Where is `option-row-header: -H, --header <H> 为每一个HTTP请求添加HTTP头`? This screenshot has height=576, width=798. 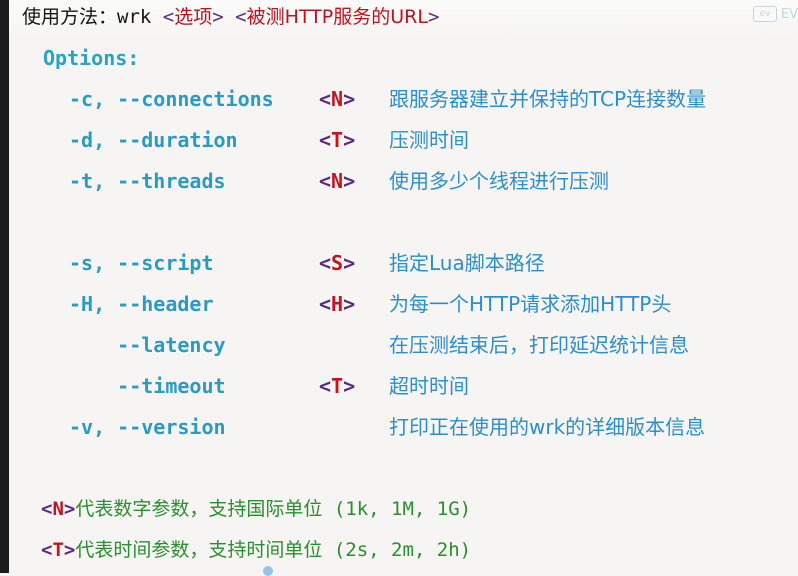
option-row-header: -H, --header <H> 为每一个HTTP请求添加HTTP头 is located at coordinates (403, 304).